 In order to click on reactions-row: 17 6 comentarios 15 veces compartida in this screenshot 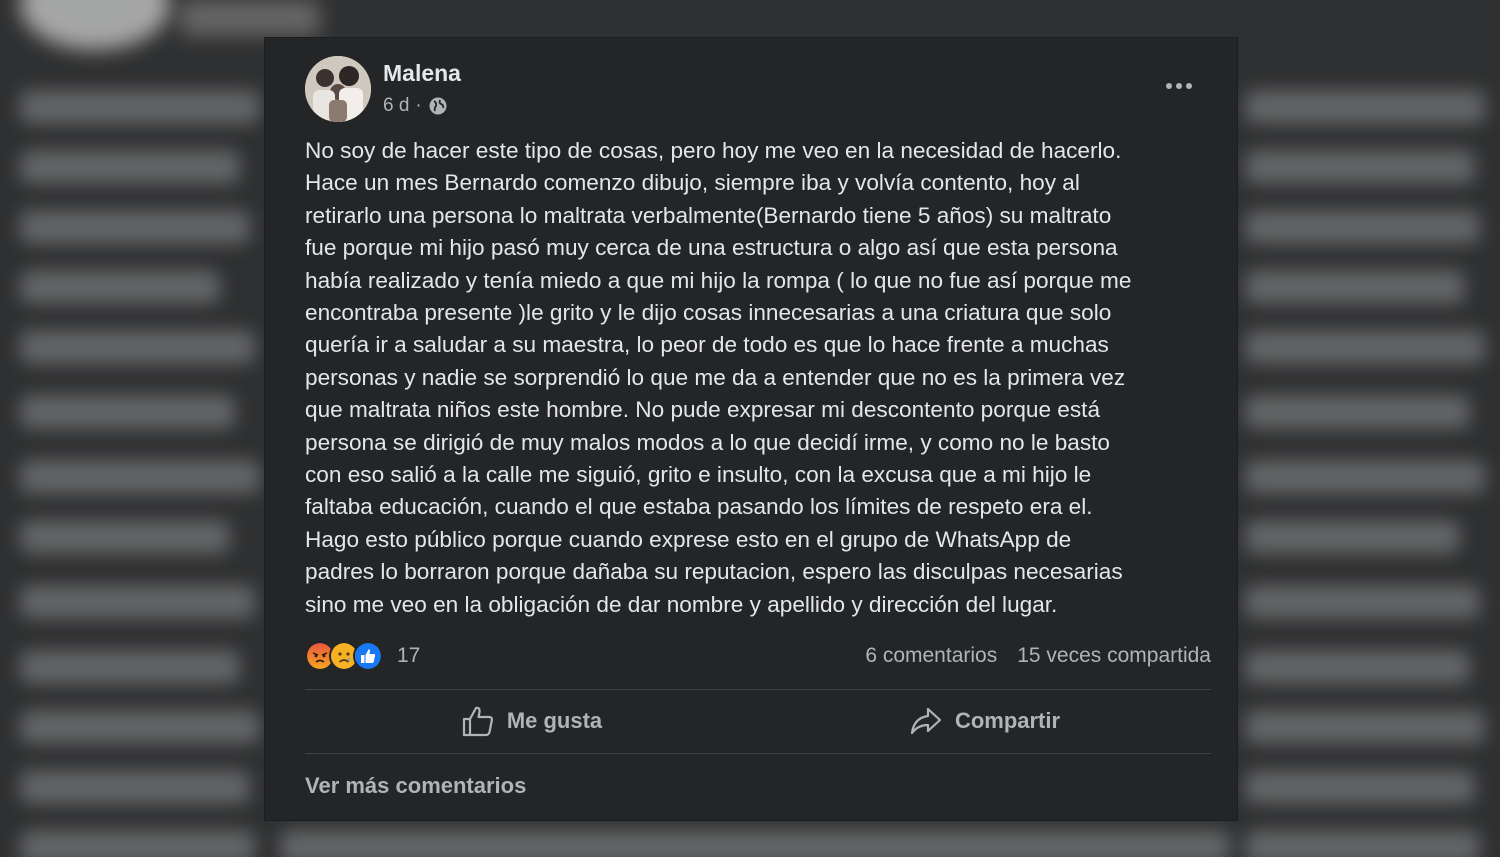, I will do `click(758, 656)`.